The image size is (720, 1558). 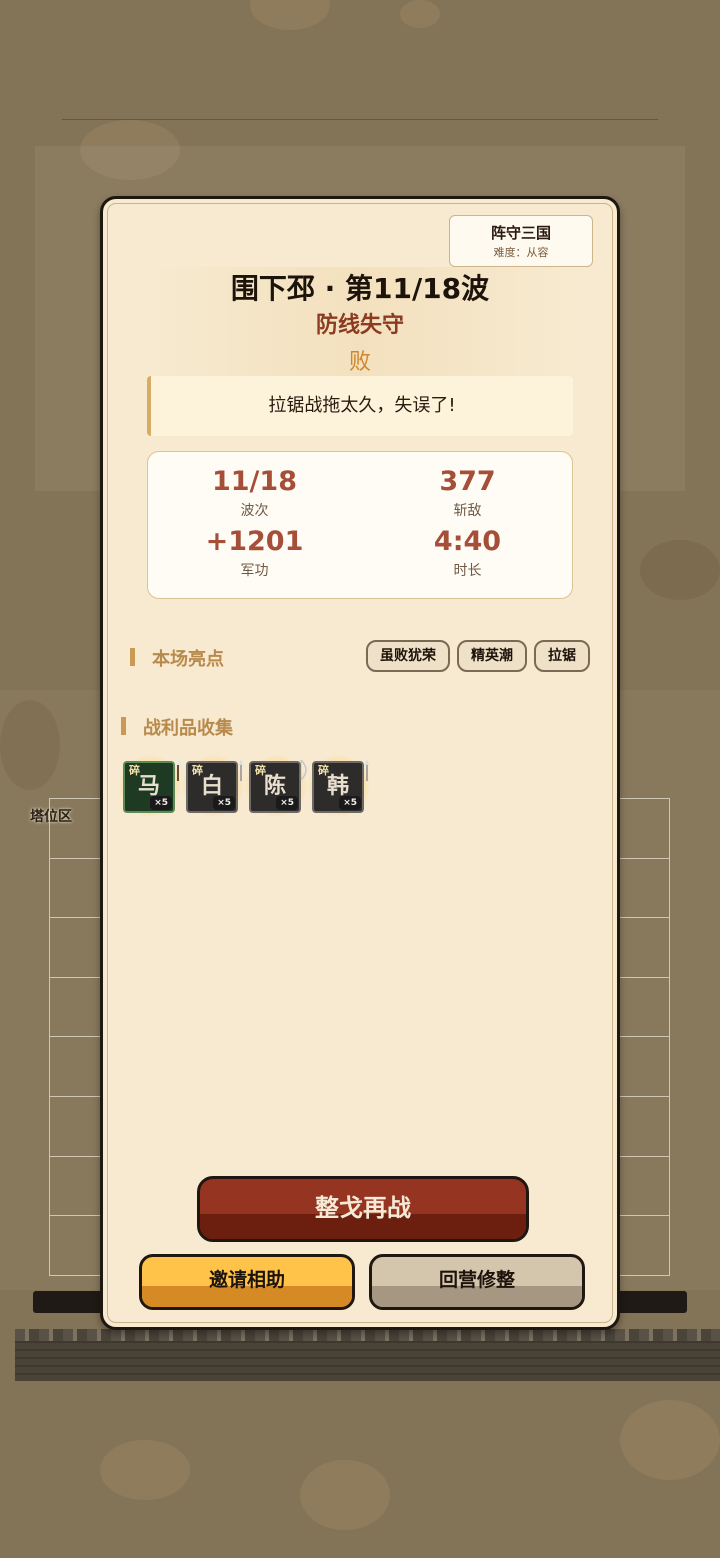 What do you see at coordinates (254, 571) in the screenshot?
I see `stat-label: 军功` at bounding box center [254, 571].